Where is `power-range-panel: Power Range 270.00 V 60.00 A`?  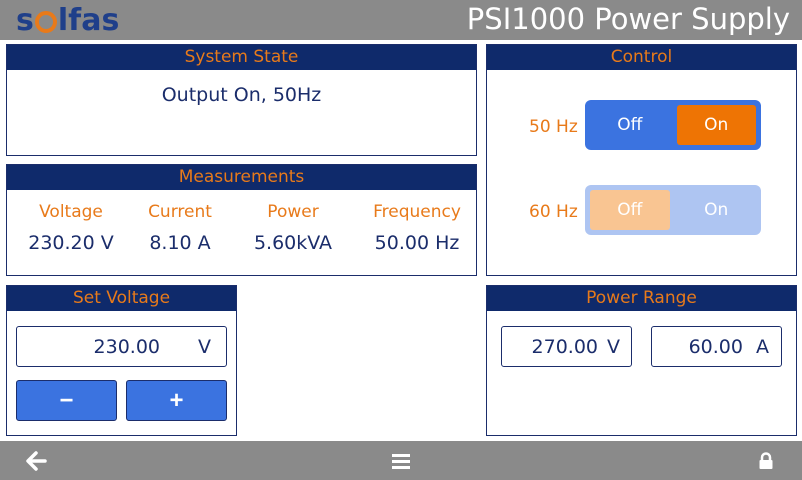 power-range-panel: Power Range 270.00 V 60.00 A is located at coordinates (641, 360).